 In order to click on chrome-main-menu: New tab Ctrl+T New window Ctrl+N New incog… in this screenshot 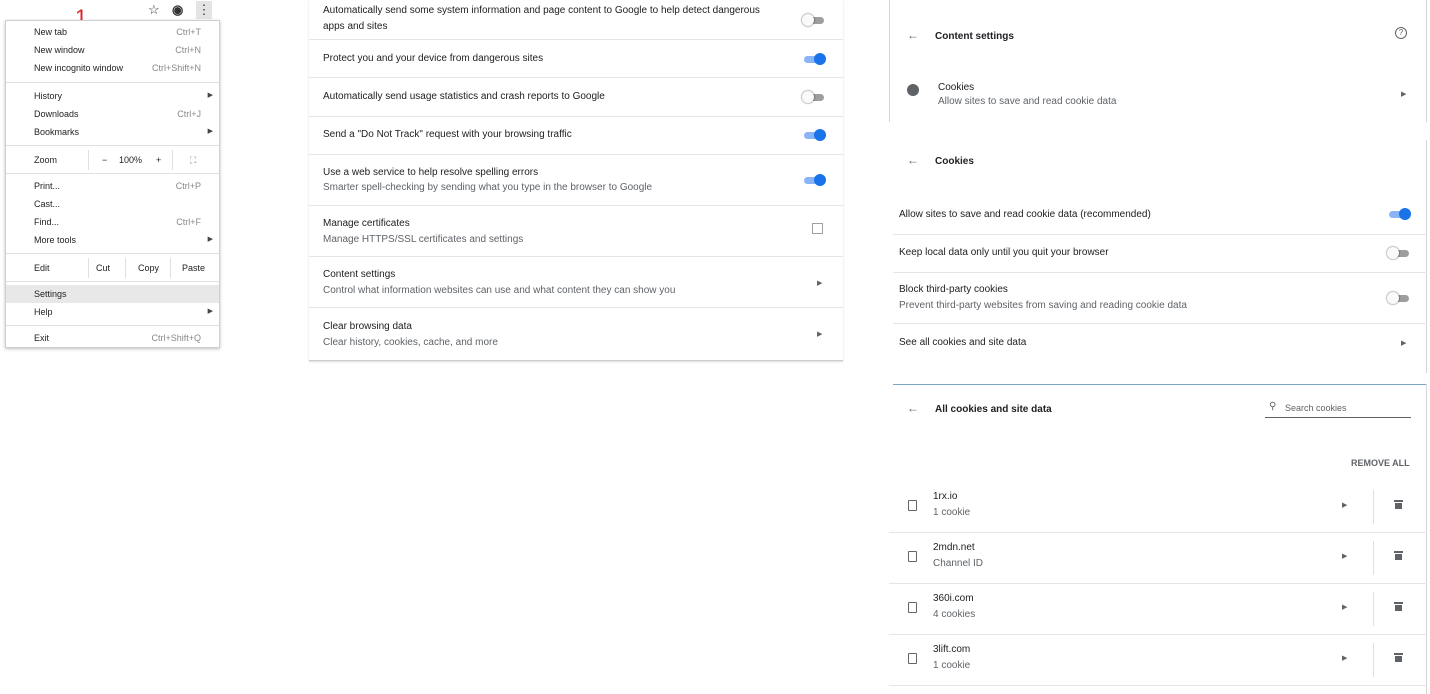, I will do `click(112, 184)`.